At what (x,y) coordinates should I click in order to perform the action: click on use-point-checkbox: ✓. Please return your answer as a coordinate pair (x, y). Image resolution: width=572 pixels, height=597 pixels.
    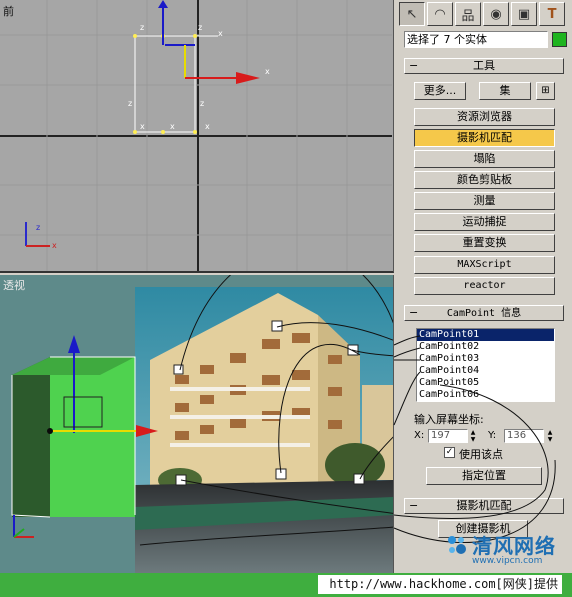
    Looking at the image, I should click on (449, 452).